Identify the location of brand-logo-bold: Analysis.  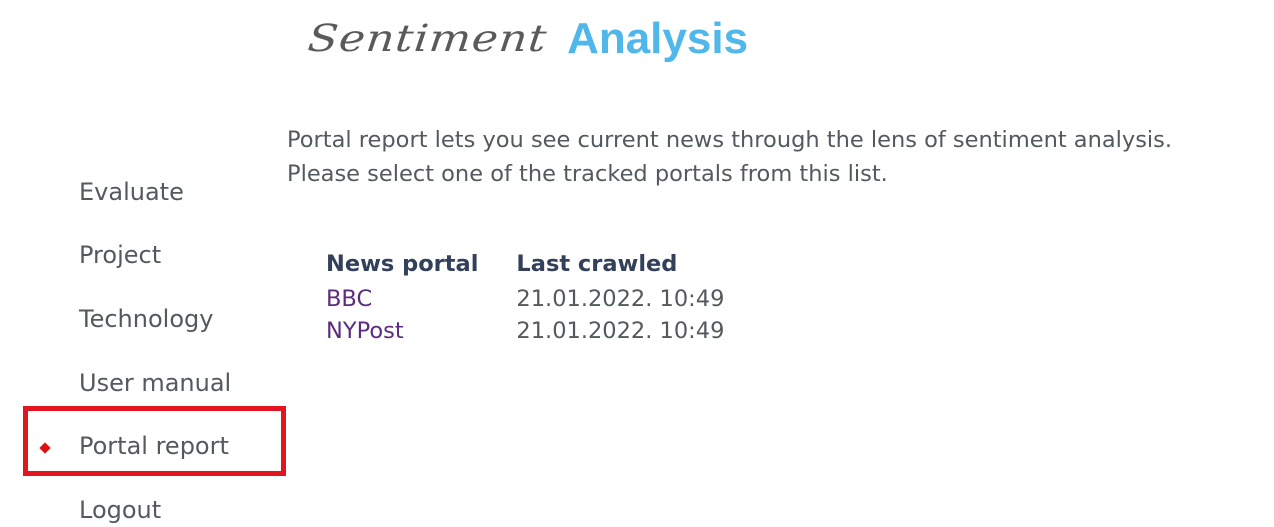
(658, 38).